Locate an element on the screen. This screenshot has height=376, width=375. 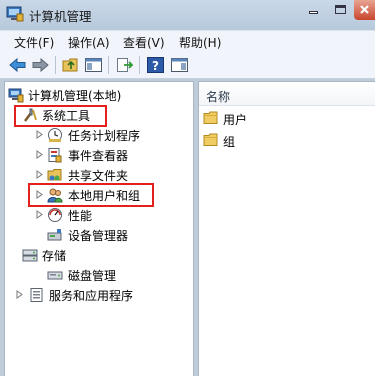
tree-label: 服务和应用程序 is located at coordinates (91, 296).